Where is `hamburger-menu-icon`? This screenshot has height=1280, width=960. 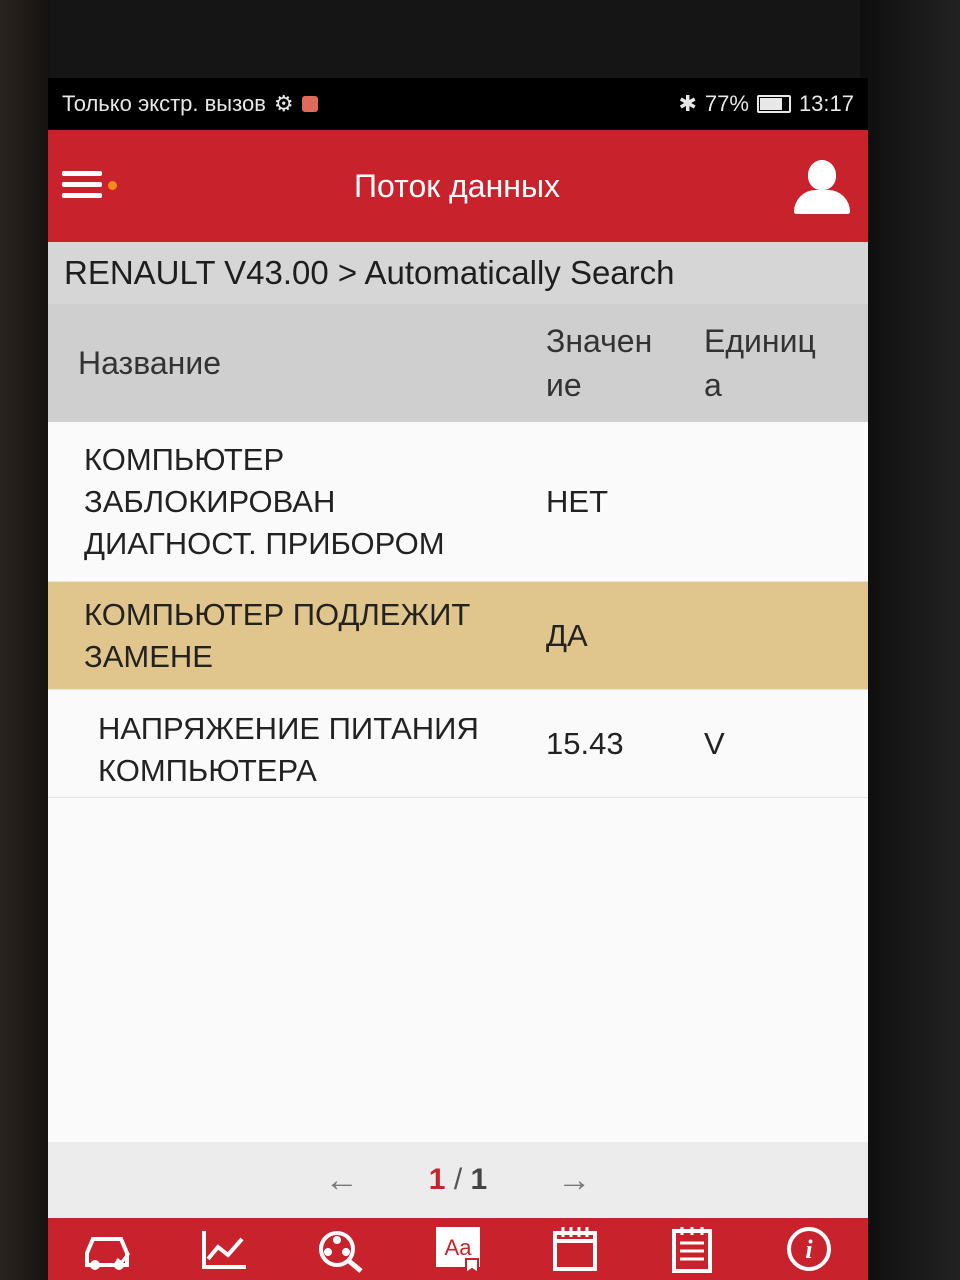 hamburger-menu-icon is located at coordinates (92, 186).